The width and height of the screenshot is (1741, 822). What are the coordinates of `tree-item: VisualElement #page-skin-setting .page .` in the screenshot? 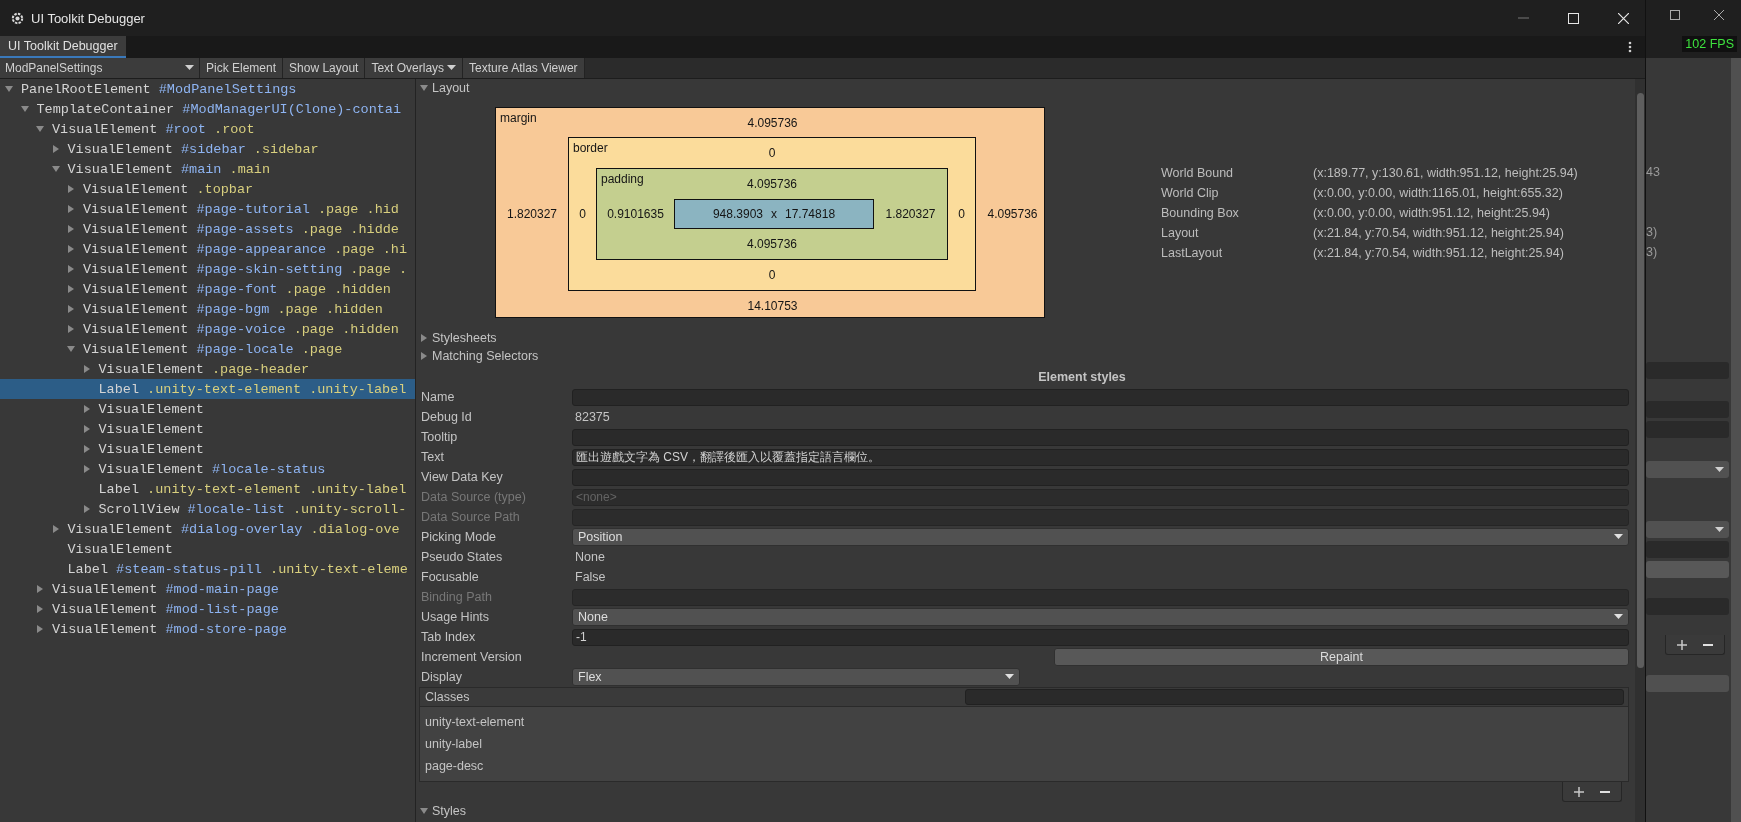 It's located at (207, 269).